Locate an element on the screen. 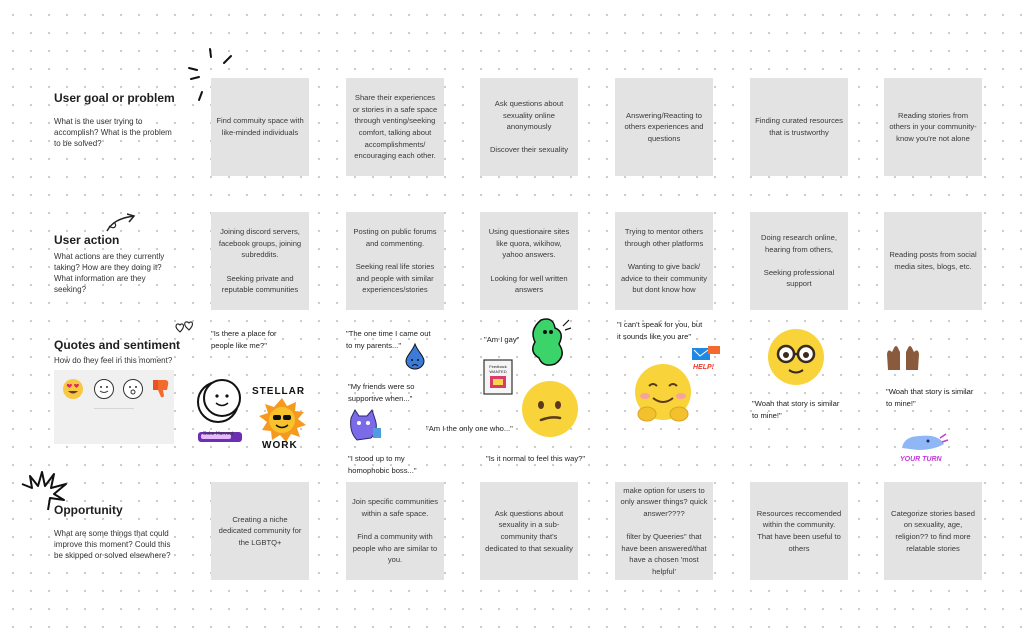 This screenshot has width=1036, height=638. quote-text: "Am I gay" is located at coordinates (502, 339).